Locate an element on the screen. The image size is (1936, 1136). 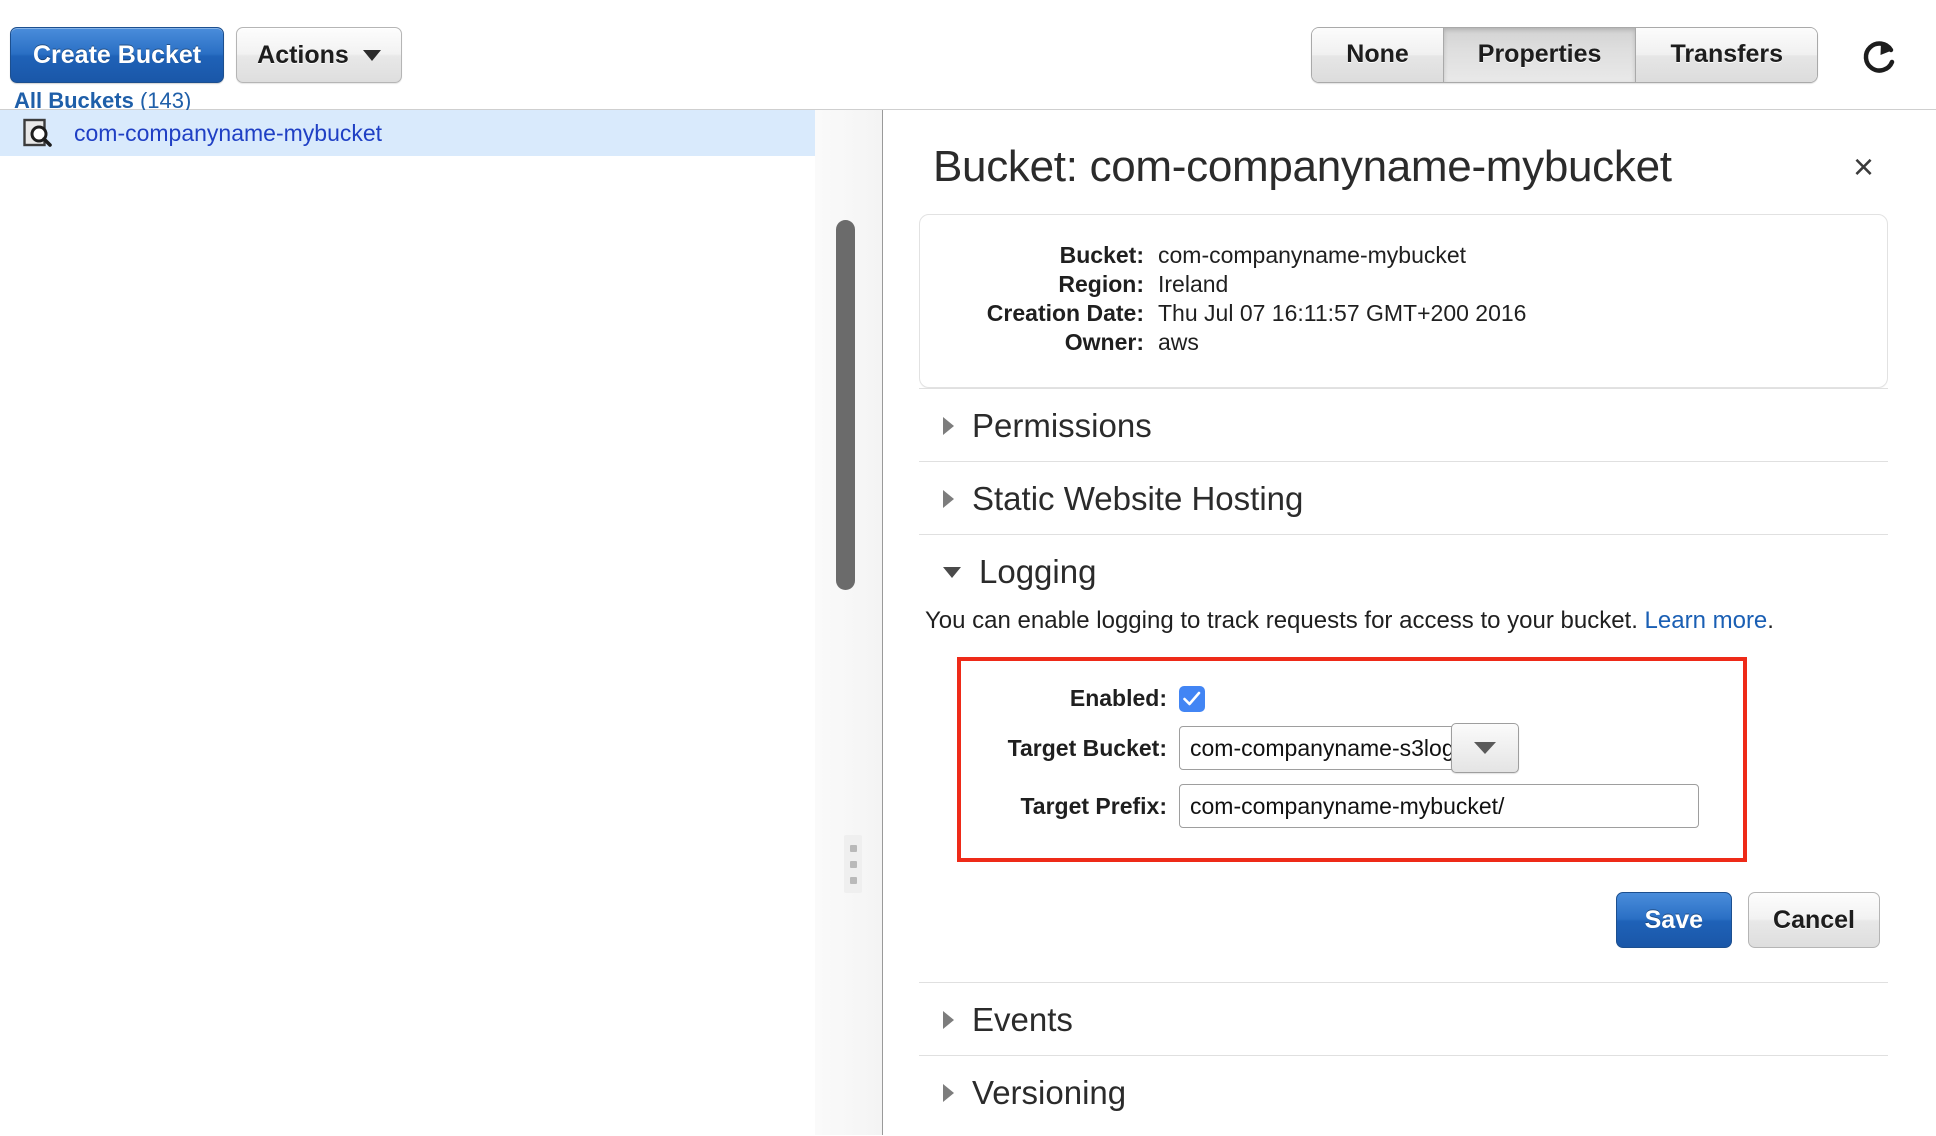
section-logging-header: Logging is located at coordinates (1403, 572).